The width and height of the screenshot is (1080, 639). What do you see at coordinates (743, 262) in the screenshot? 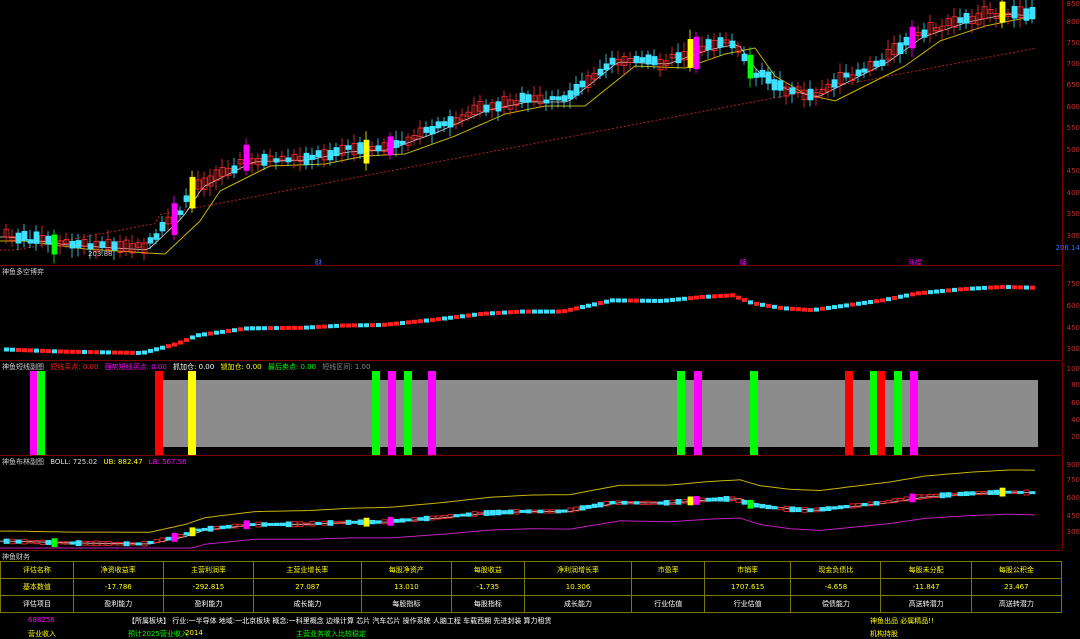
I see `event-marker-drop: 降` at bounding box center [743, 262].